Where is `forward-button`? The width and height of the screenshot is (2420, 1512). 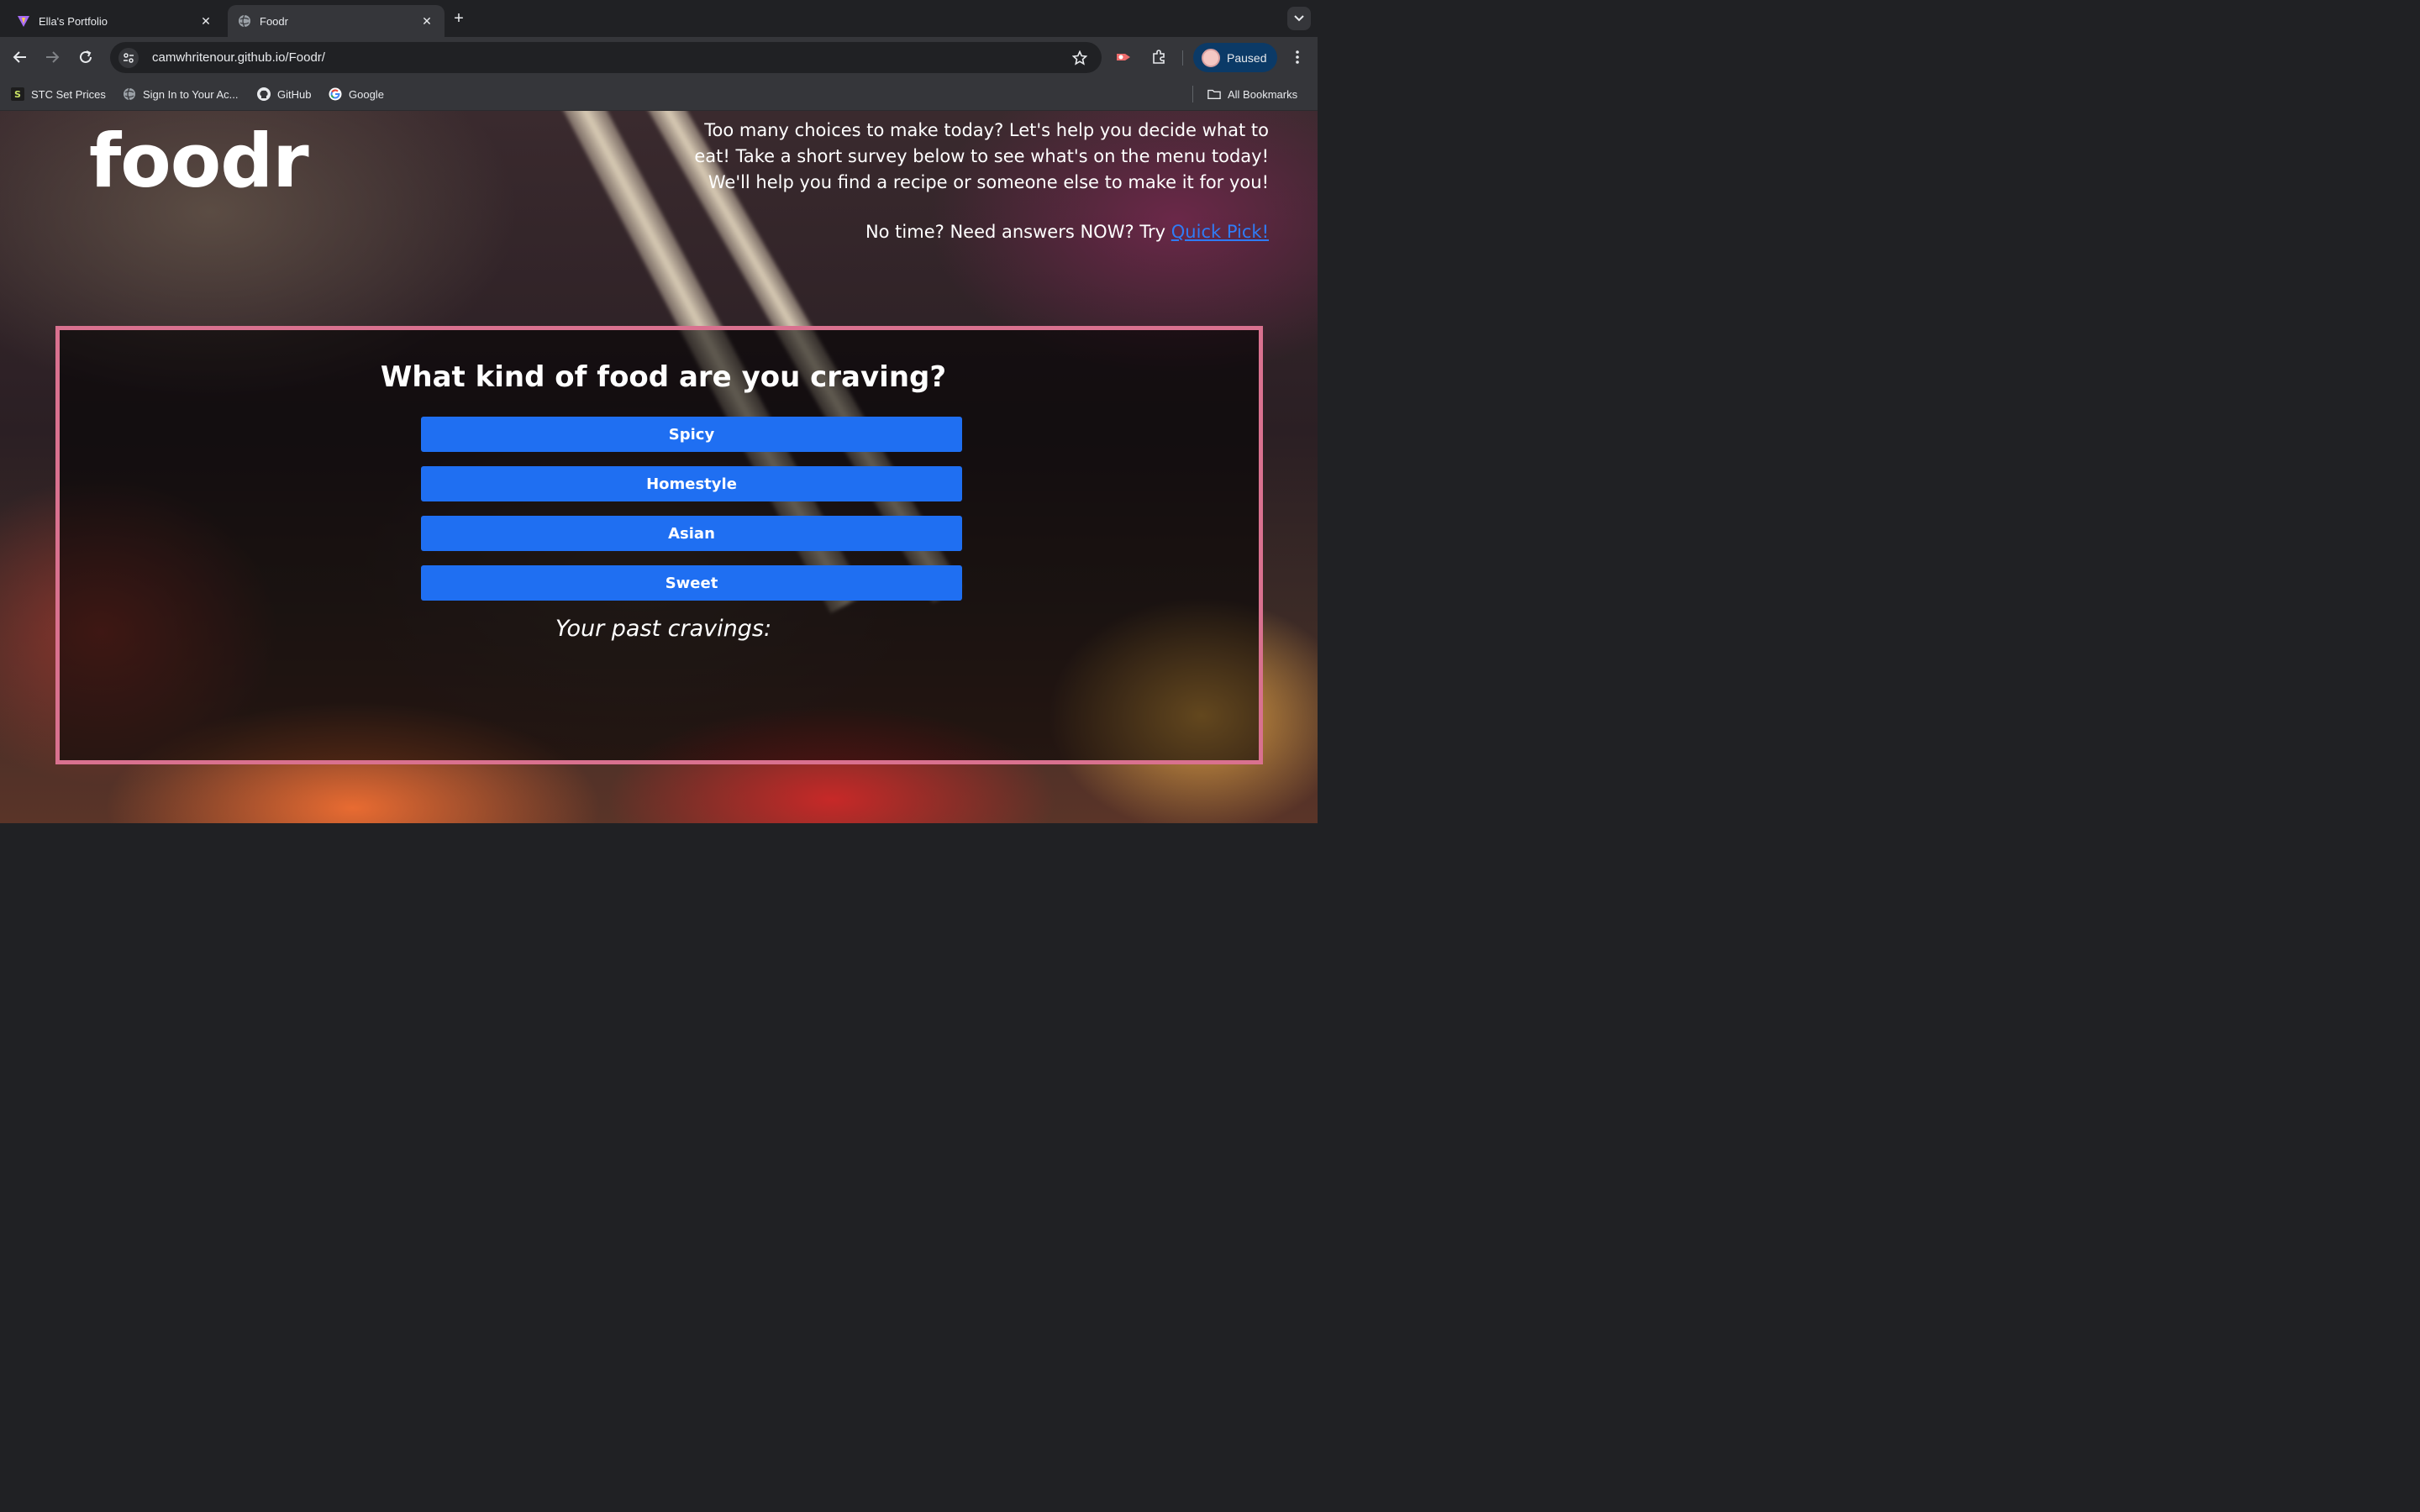
forward-button is located at coordinates (52, 57).